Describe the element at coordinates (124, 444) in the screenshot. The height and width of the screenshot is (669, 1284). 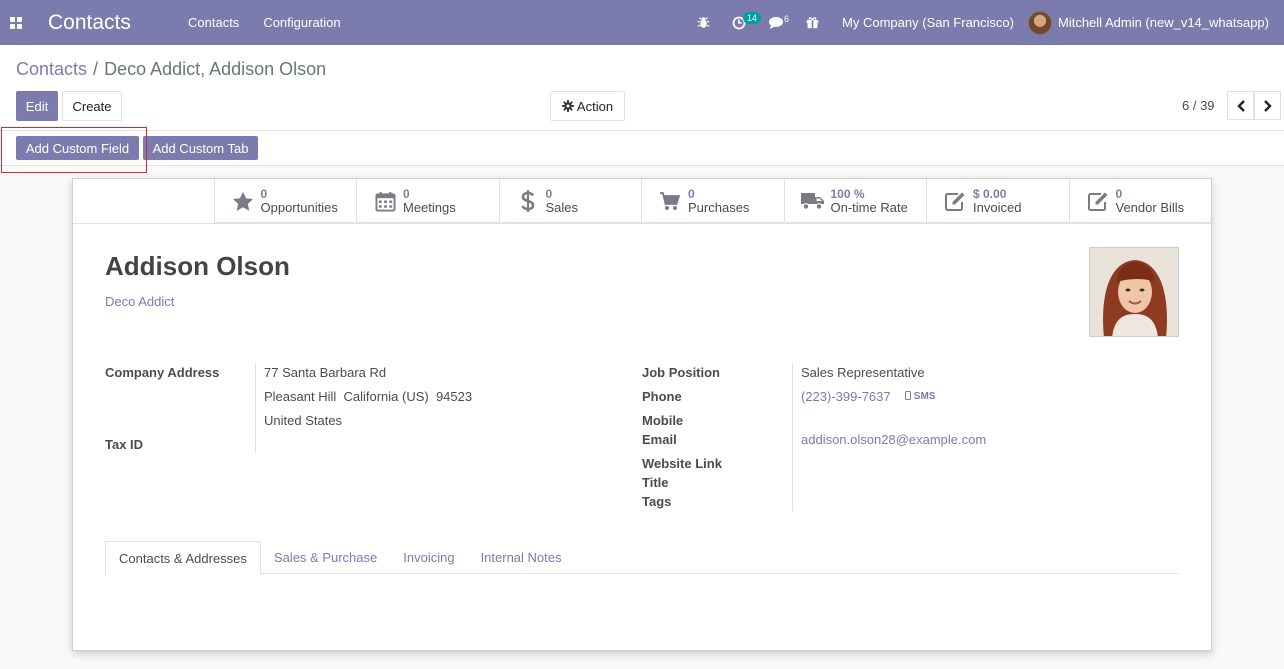
I see `tax-id-label: Tax ID` at that location.